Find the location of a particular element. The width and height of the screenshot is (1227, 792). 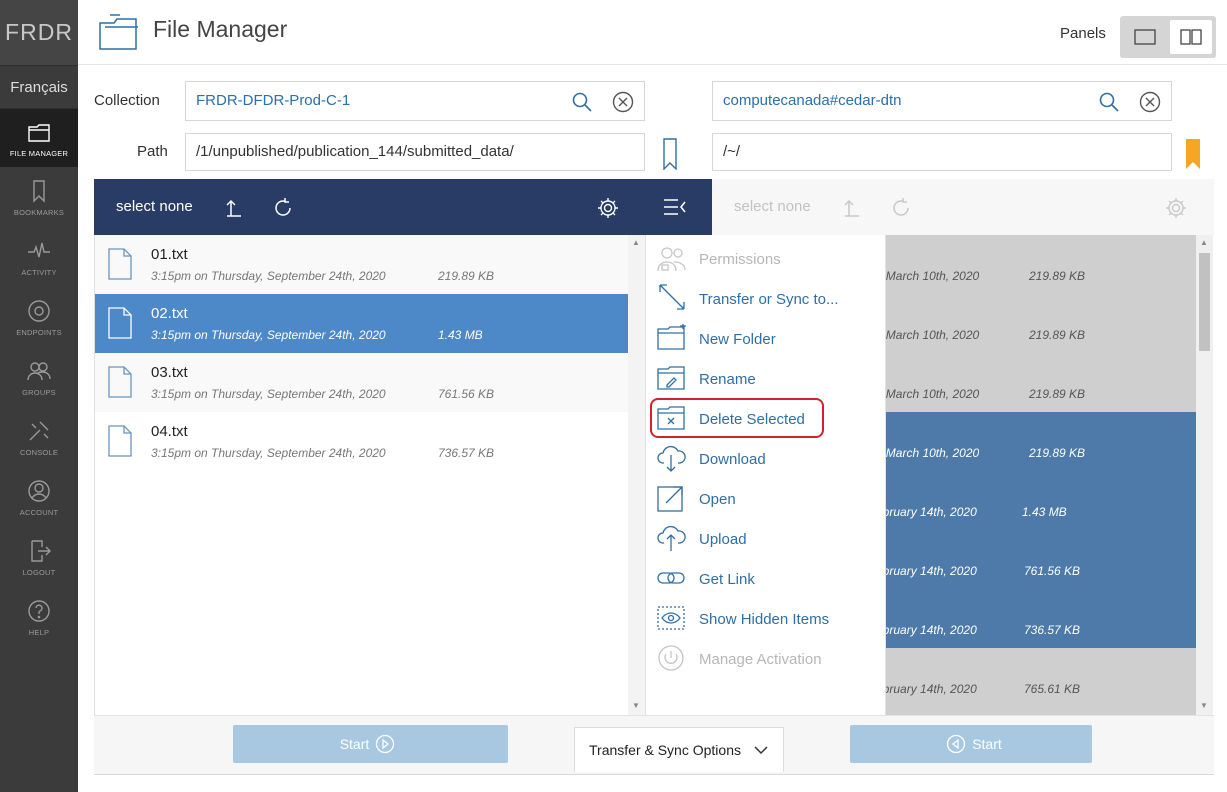

single-panel-icon is located at coordinates (1145, 37).